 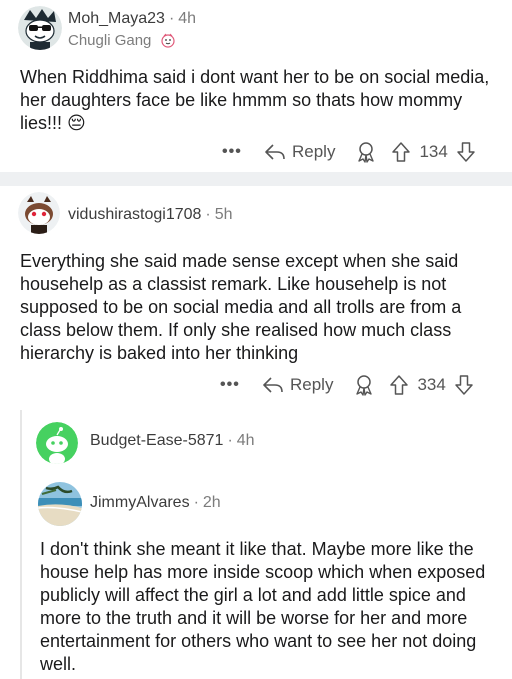 What do you see at coordinates (256, 441) in the screenshot?
I see `comment-3: Budget-Ease-5871 · 4h` at bounding box center [256, 441].